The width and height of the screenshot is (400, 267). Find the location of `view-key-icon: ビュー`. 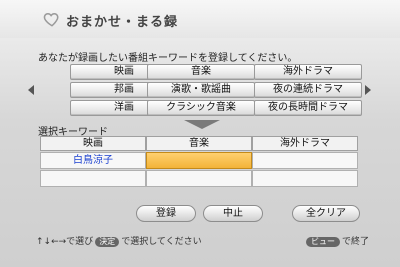

view-key-icon: ビュー is located at coordinates (323, 242).